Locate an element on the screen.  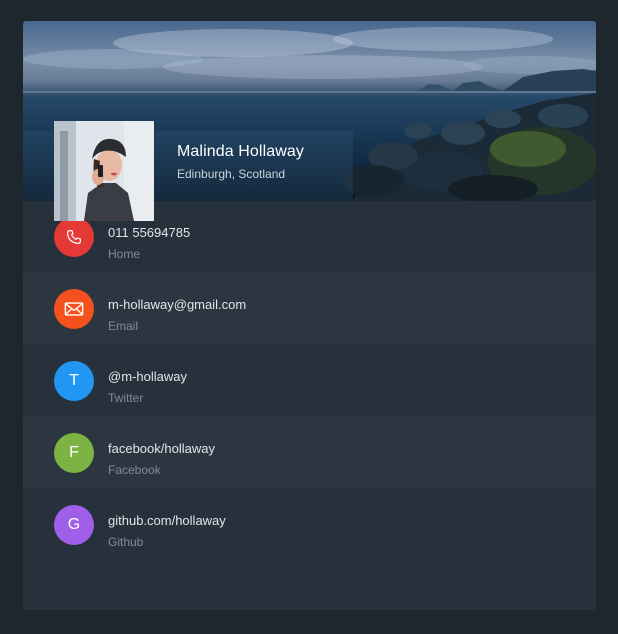
twitter-letter: T is located at coordinates (74, 380).